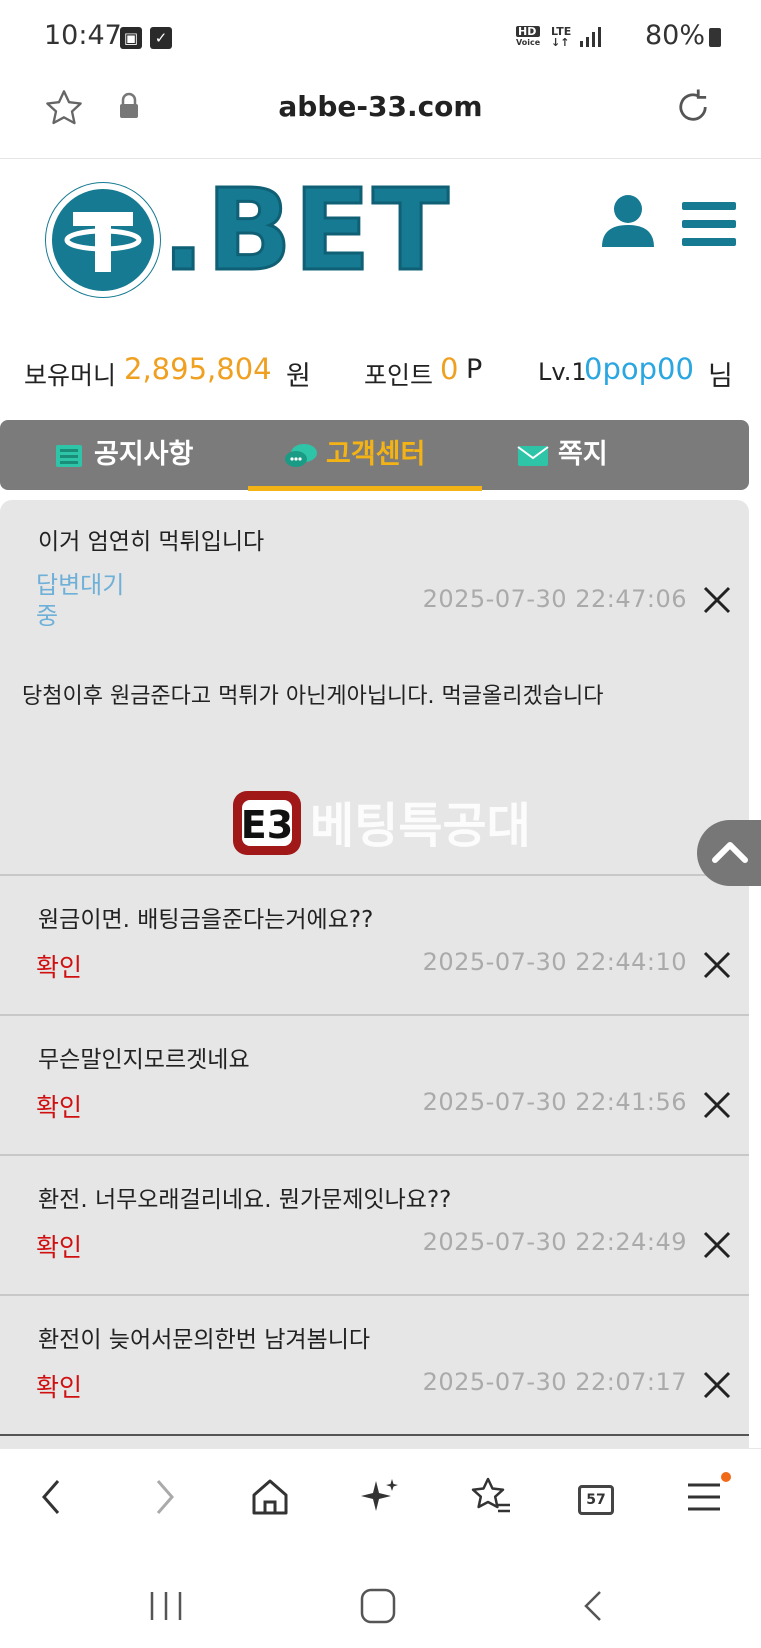 This screenshot has width=761, height=1648. I want to click on system-navigation-bar, so click(380, 1598).